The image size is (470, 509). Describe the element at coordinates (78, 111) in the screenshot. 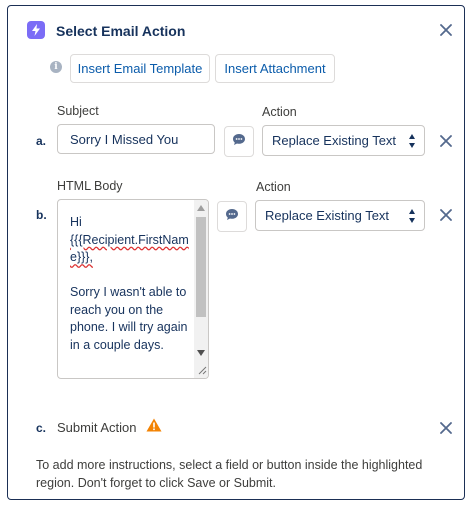

I see `subject-label: Subject` at that location.